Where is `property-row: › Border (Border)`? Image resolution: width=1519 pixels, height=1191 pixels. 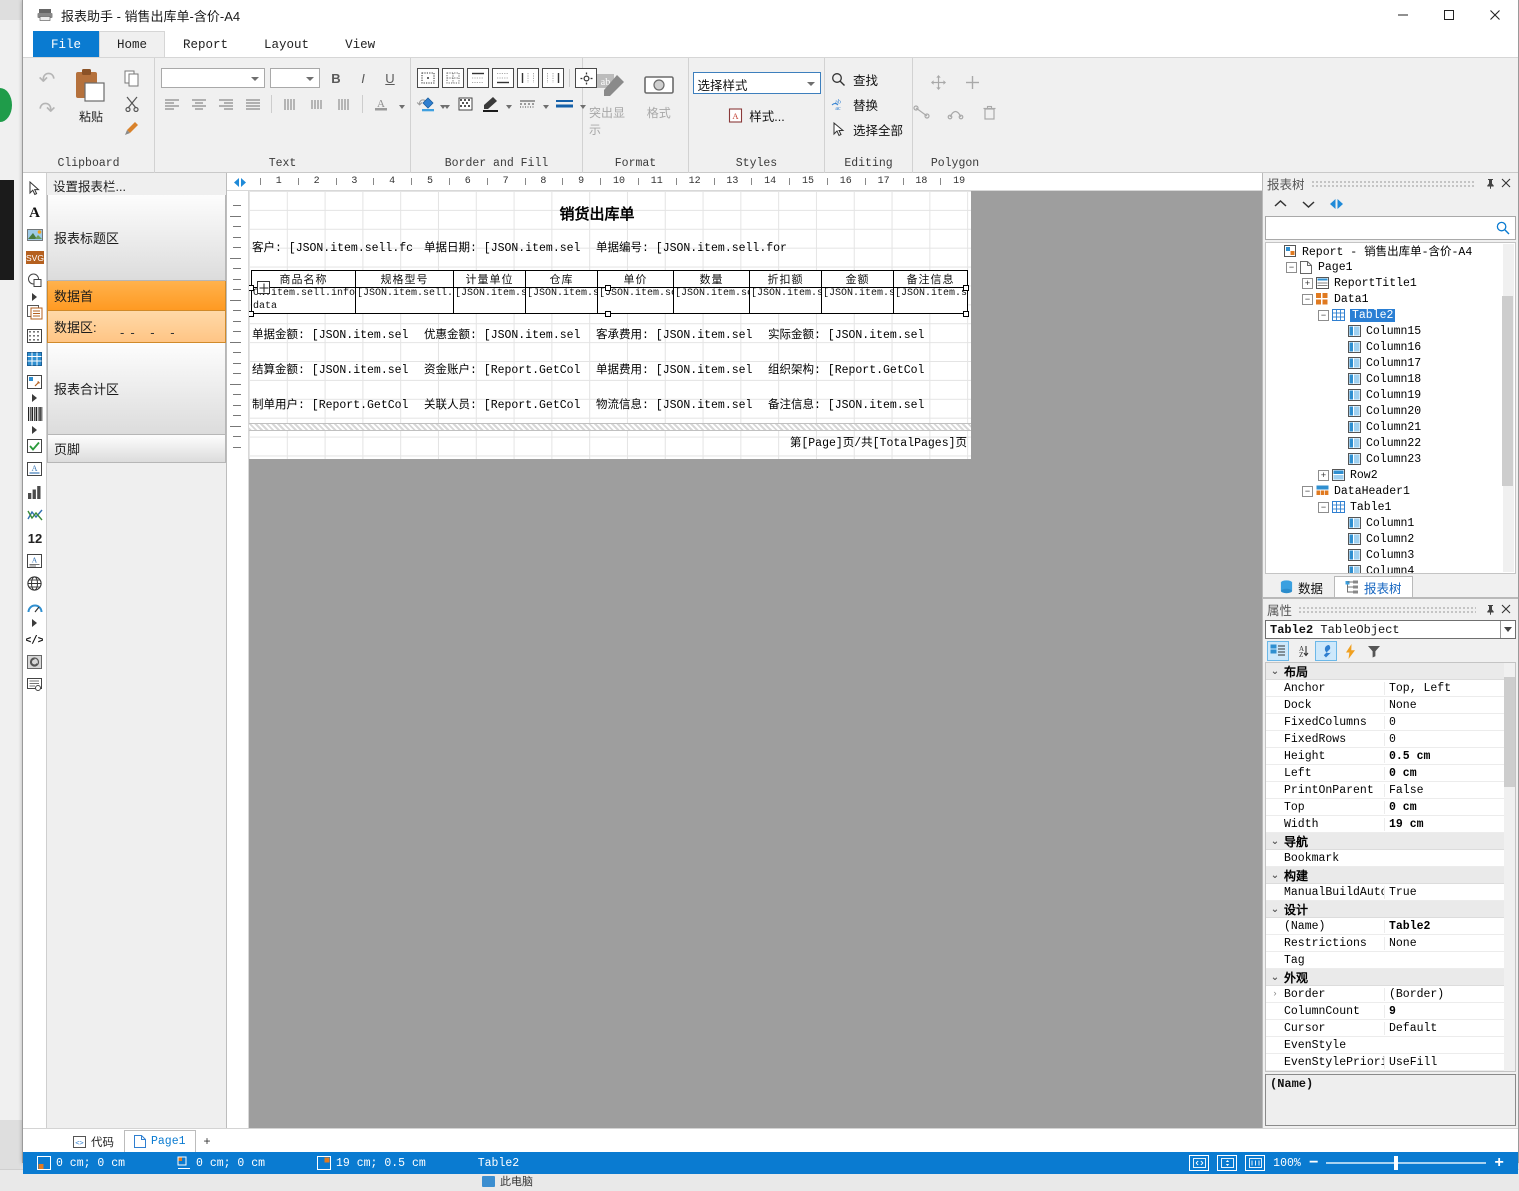 property-row: › Border (Border) is located at coordinates (1390, 994).